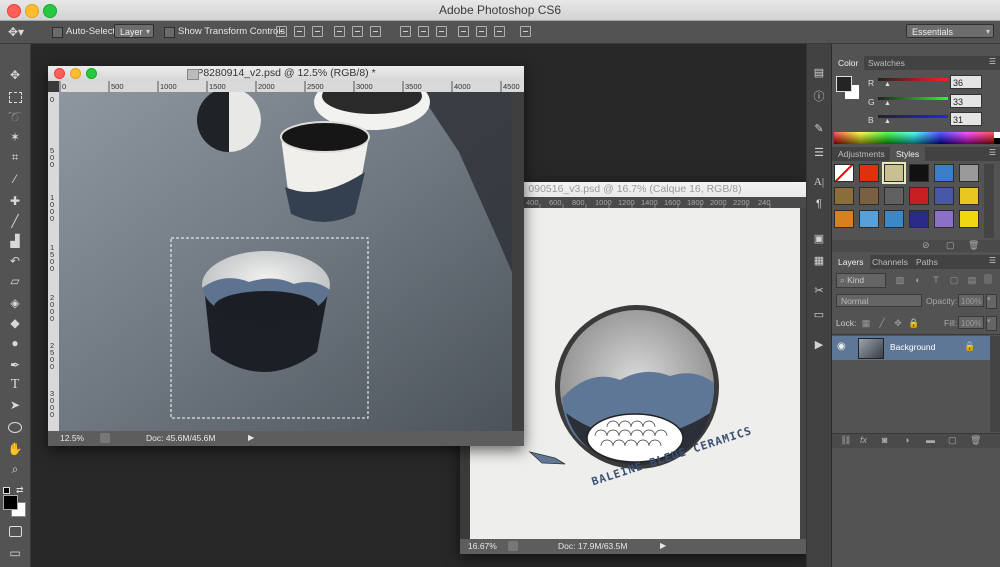  What do you see at coordinates (906, 440) in the screenshot?
I see `adjustment-layer-icon: ◑` at bounding box center [906, 440].